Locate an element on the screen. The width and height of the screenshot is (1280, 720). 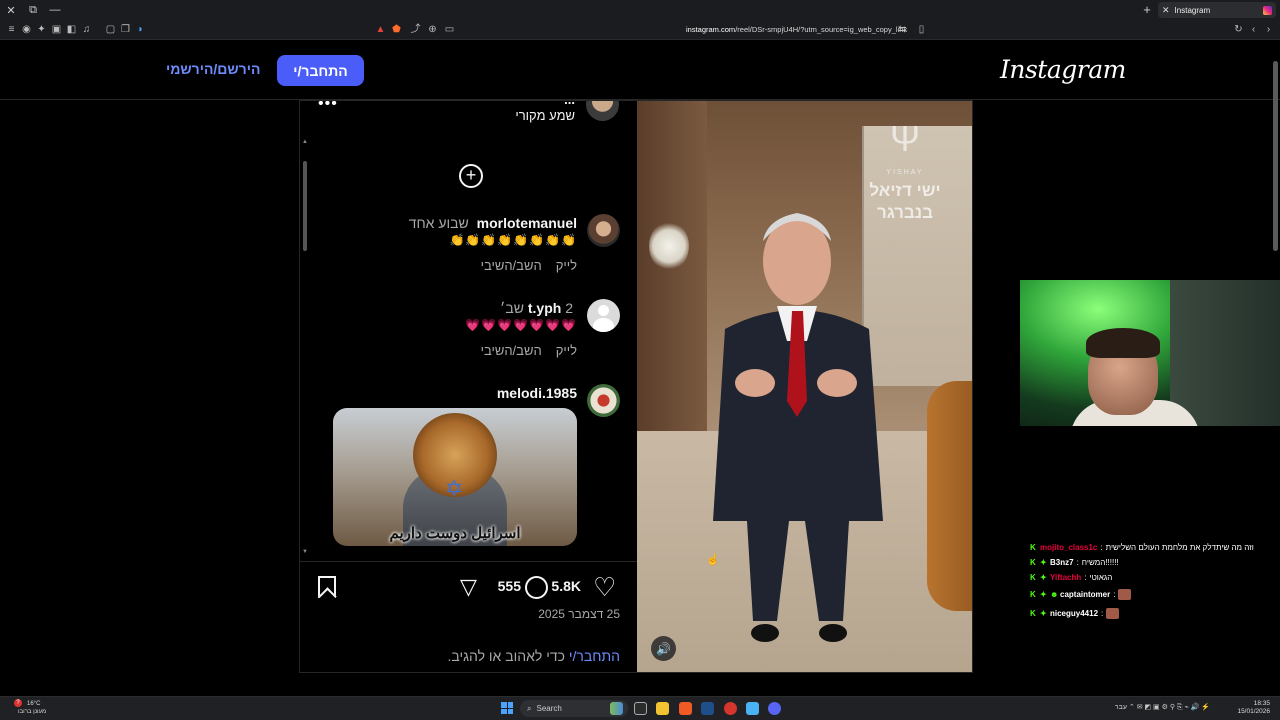
minimize-window-icon: — is located at coordinates (55, 10).